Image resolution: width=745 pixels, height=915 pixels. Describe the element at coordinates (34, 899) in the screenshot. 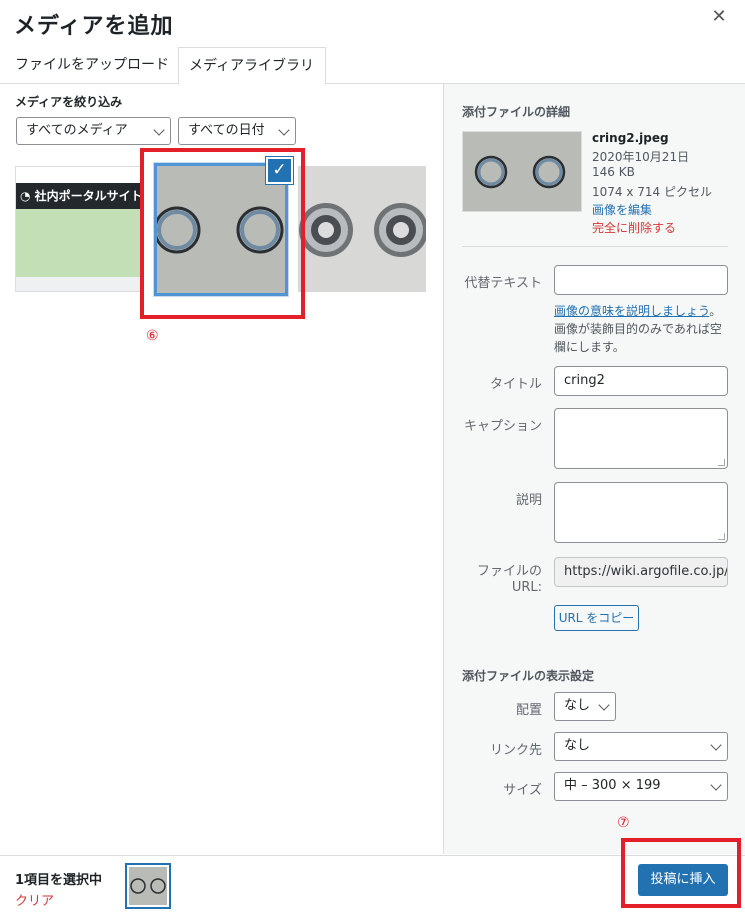

I see `clear-selection-link: クリア` at that location.